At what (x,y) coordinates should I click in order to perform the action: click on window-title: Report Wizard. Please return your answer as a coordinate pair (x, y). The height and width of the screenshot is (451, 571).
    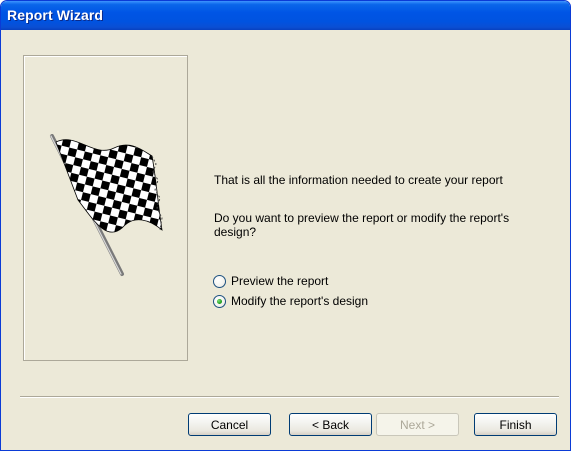
    Looking at the image, I should click on (55, 15).